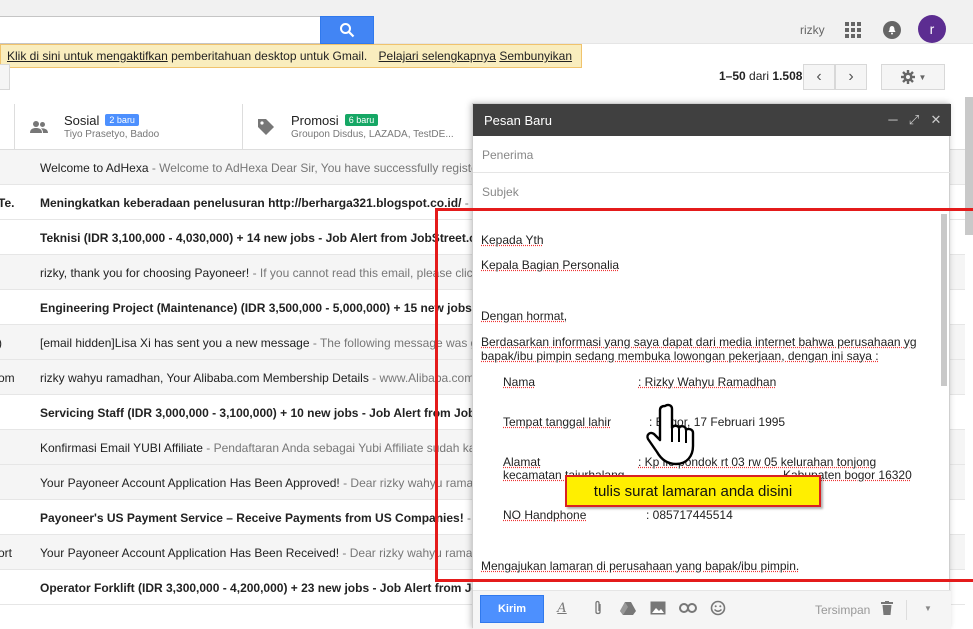 This screenshot has height=629, width=973. What do you see at coordinates (508, 155) in the screenshot?
I see `recipients-placeholder: Penerima` at bounding box center [508, 155].